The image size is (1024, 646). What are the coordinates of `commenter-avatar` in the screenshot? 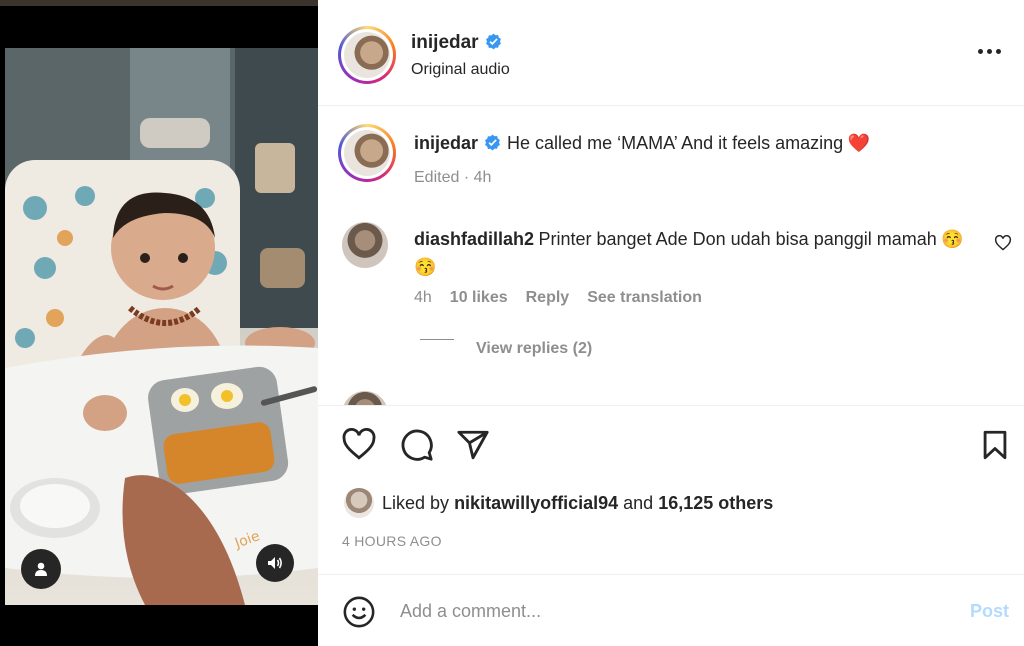 It's located at (365, 245).